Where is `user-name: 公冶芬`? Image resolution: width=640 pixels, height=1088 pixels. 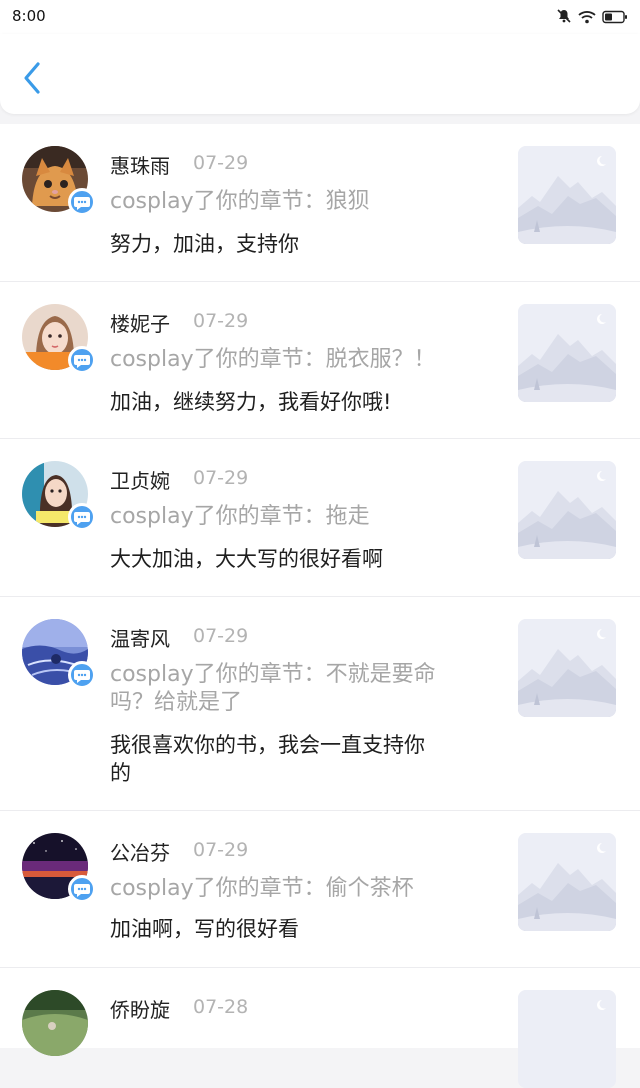
user-name: 公冶芬 is located at coordinates (140, 851).